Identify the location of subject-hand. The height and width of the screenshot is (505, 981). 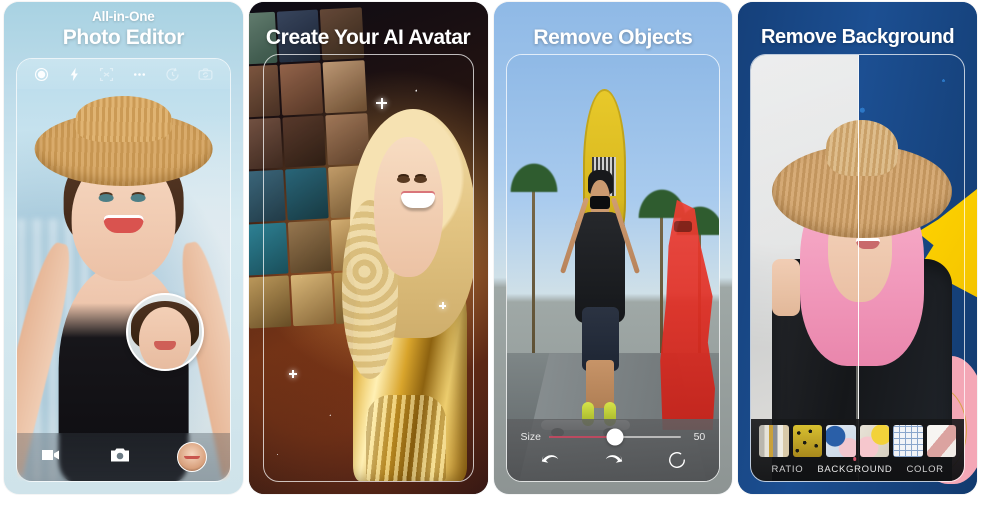
(785, 288).